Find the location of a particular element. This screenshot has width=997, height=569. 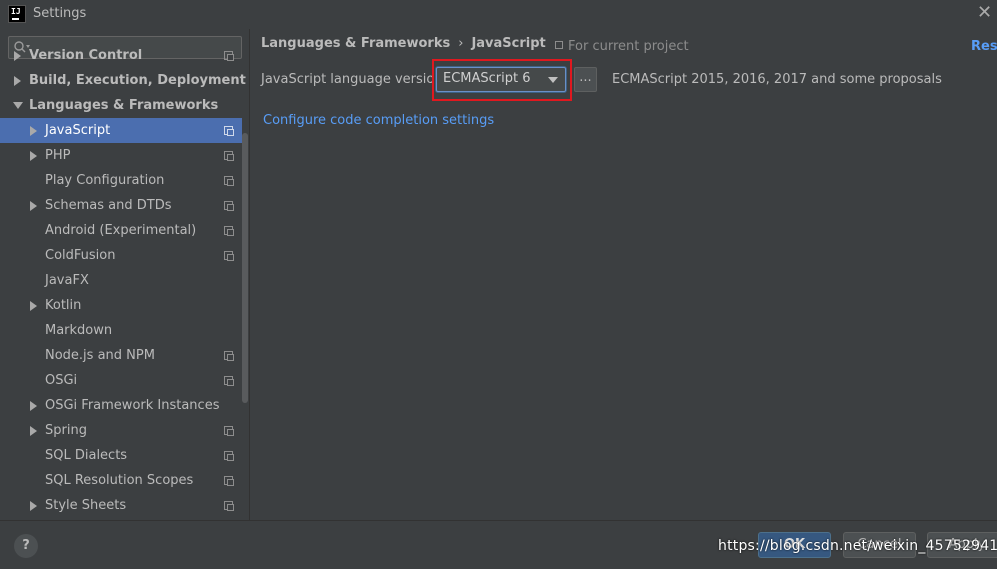

breadcrumb: Languages & Frameworks › JavaScript is located at coordinates (403, 43).